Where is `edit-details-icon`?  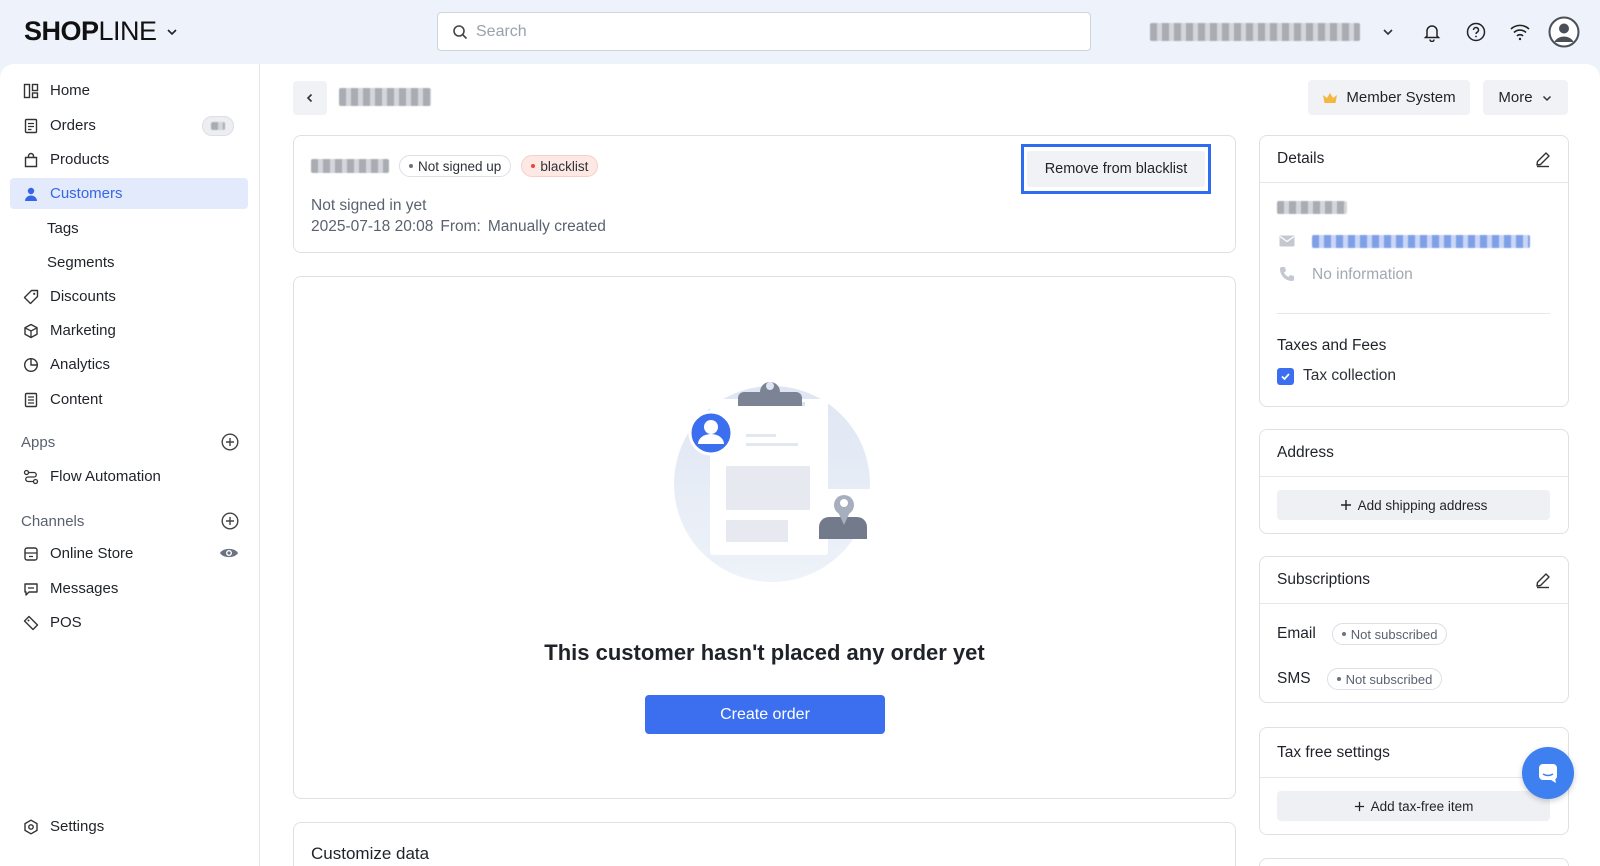 edit-details-icon is located at coordinates (1543, 159).